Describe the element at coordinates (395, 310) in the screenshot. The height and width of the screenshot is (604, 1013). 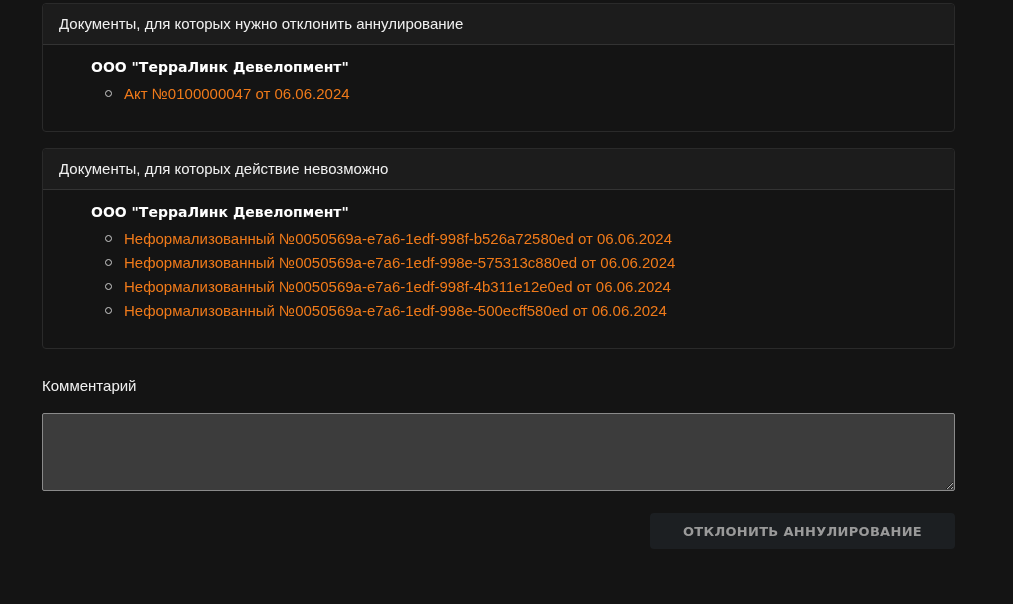
I see `document-link: Неформализованный №0050569a-e7a6-1edf-998e-500ecff580ed от 06.06.2024` at that location.